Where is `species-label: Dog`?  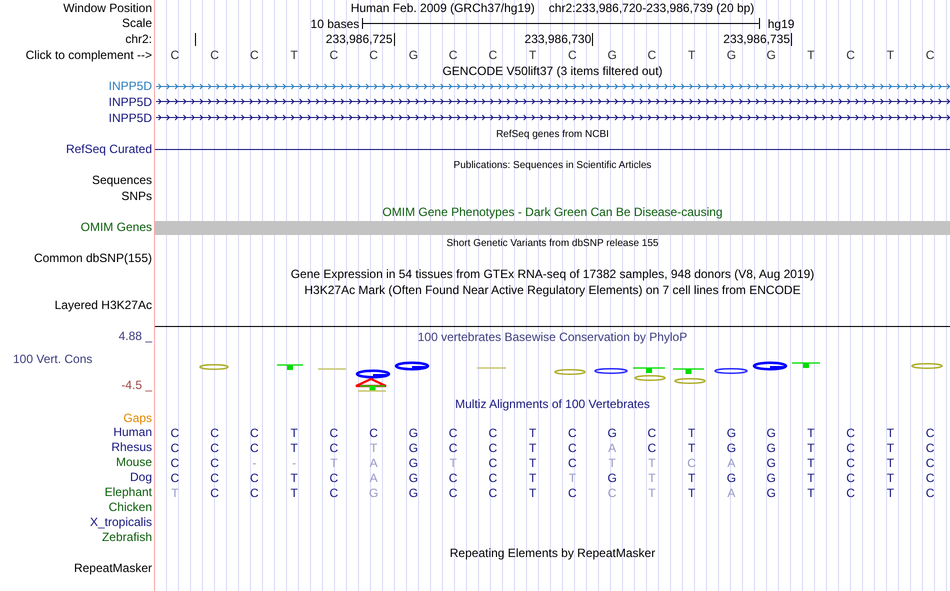
species-label: Dog is located at coordinates (141, 477).